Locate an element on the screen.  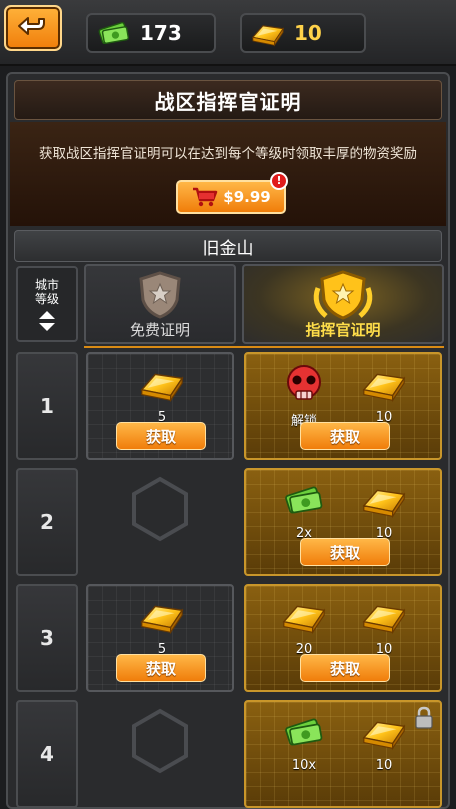
gold-counter: 10 is located at coordinates (303, 33).